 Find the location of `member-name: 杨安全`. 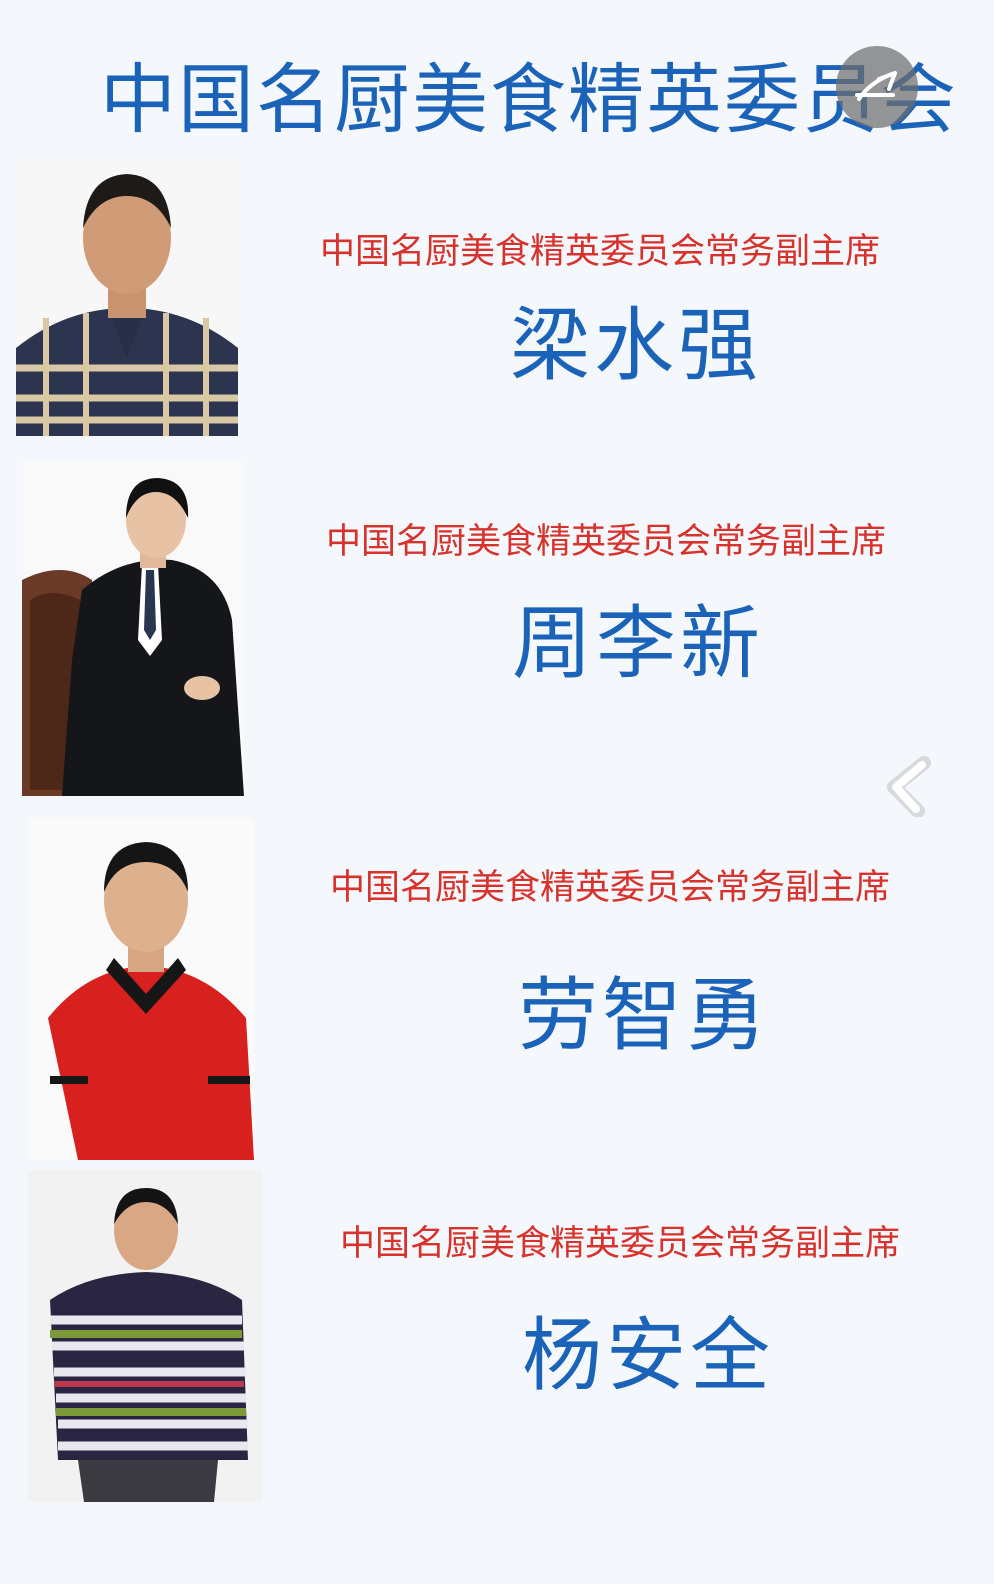

member-name: 杨安全 is located at coordinates (648, 1355).